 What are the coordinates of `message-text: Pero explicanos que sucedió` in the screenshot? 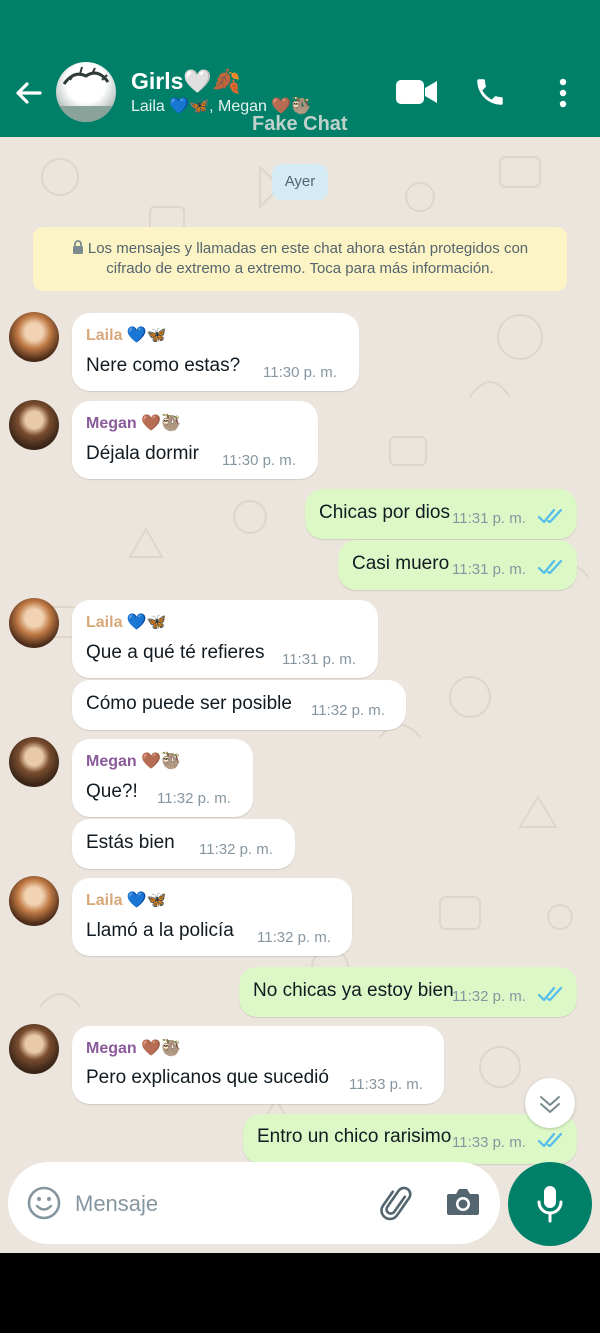 It's located at (207, 1077).